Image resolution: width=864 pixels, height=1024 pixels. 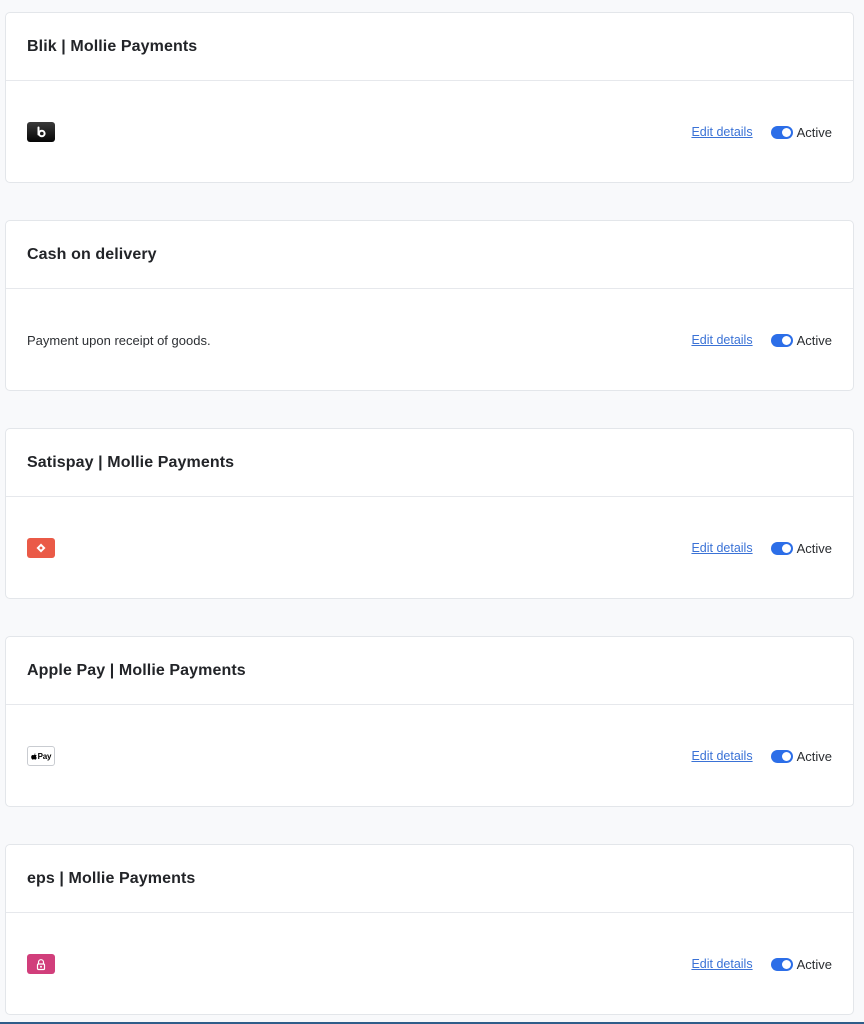 What do you see at coordinates (429, 47) in the screenshot?
I see `card-header: Blik | Mollie Payments` at bounding box center [429, 47].